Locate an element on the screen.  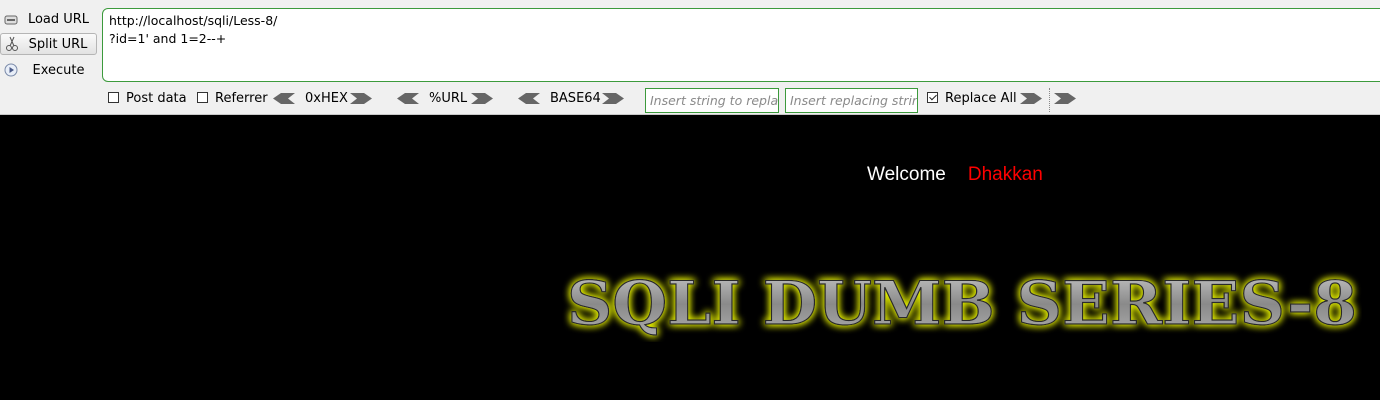
hex-encode-arrow-icon is located at coordinates (361, 98).